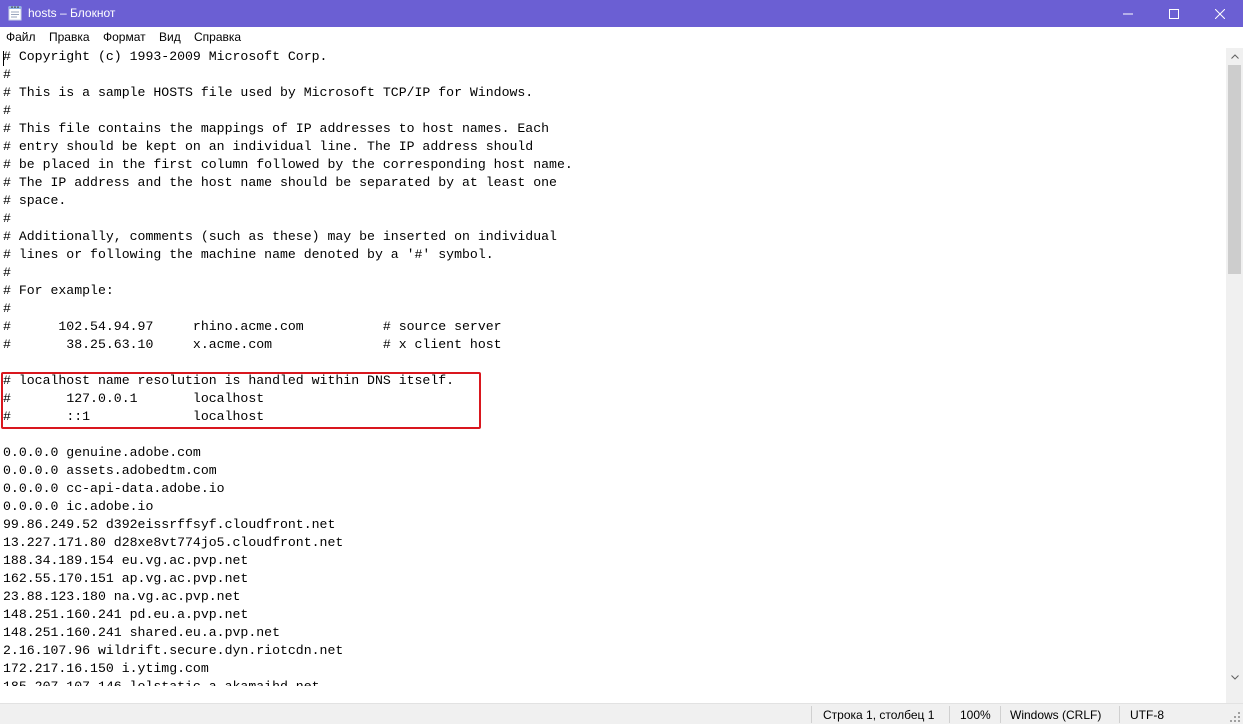 This screenshot has width=1243, height=724. I want to click on status-encoding: UTF-8, so click(1147, 715).